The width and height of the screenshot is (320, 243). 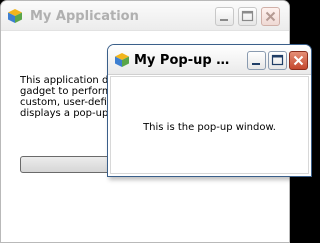 I want to click on popup-close-button, so click(x=298, y=60).